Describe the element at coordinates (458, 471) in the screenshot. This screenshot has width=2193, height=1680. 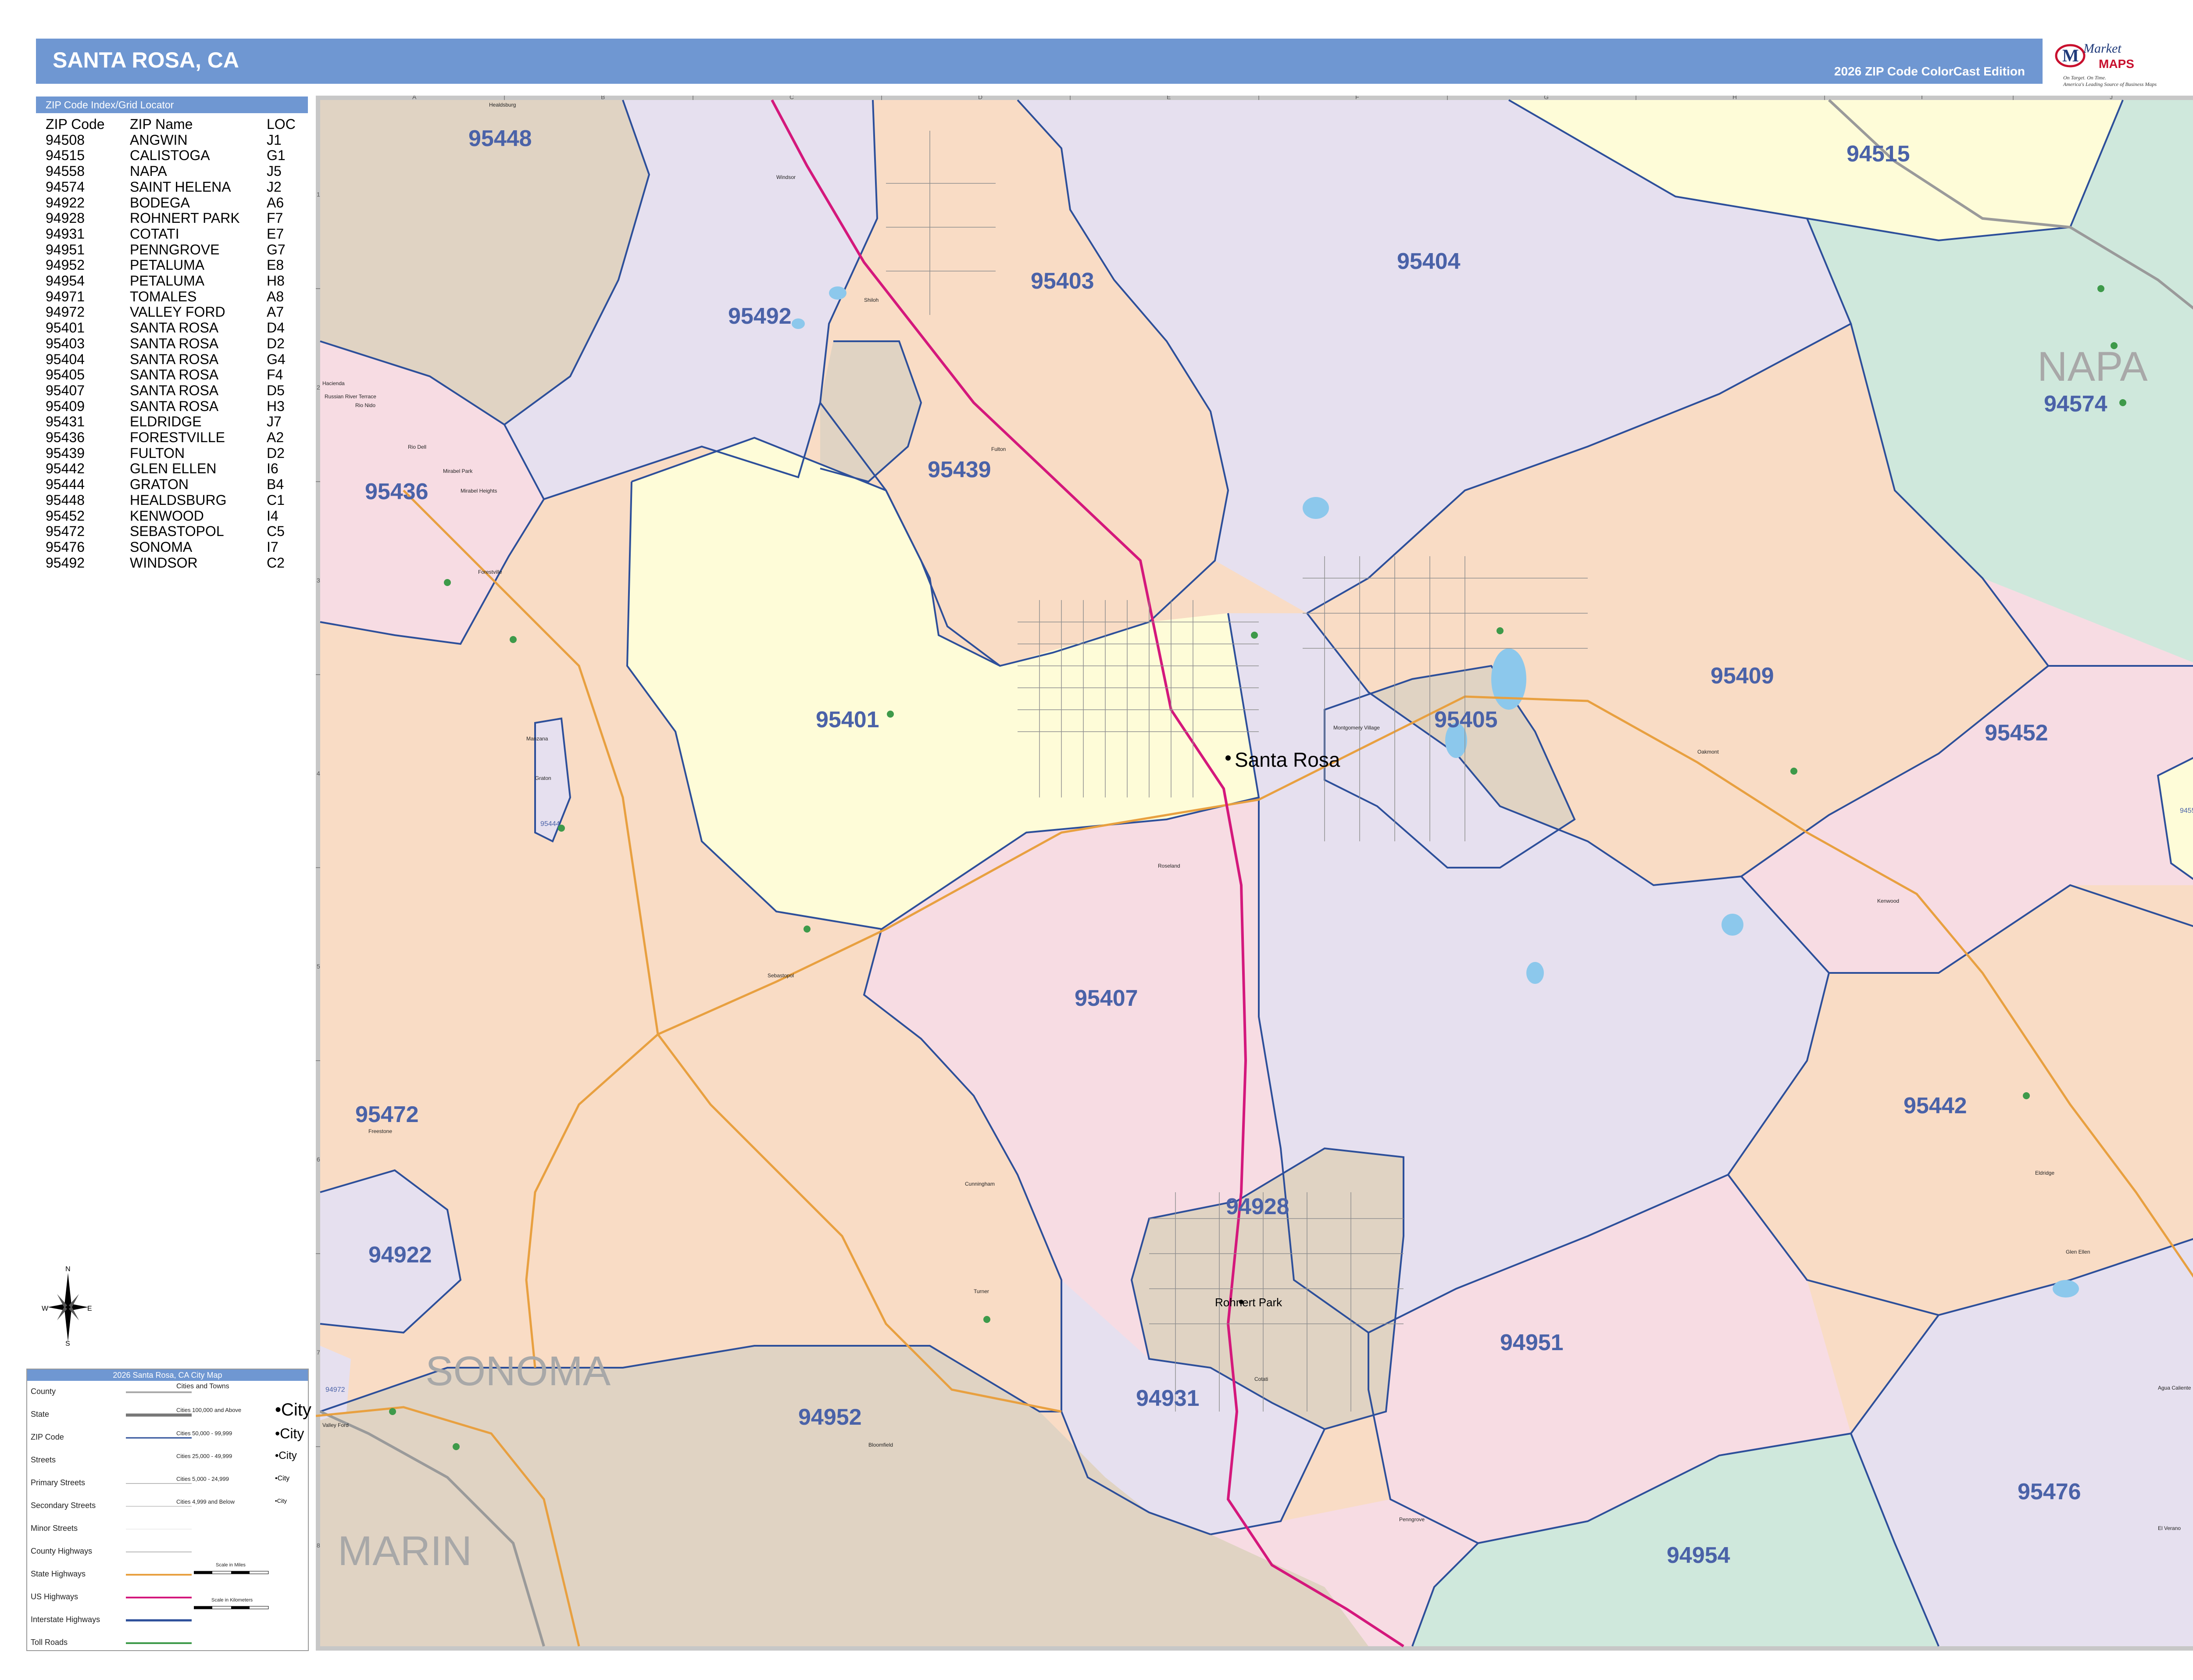
I see `town-label-mirabel-park: Mirabel Park` at that location.